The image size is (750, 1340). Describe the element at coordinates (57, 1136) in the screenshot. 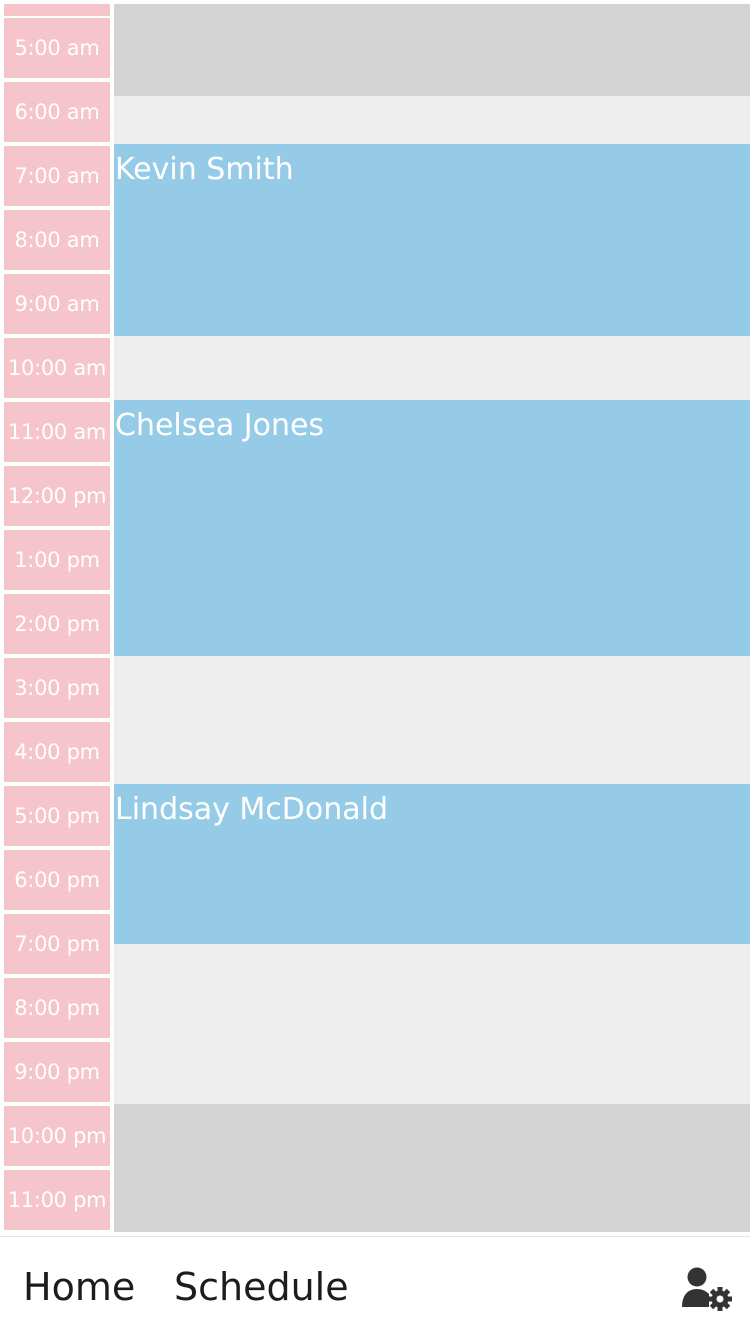

I see `time-slot: 10:00 pm` at that location.